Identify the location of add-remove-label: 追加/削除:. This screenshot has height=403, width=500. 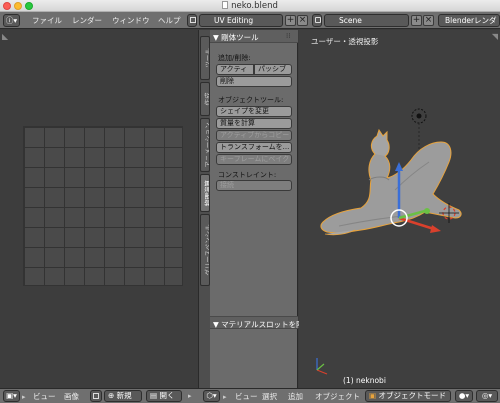
(234, 58).